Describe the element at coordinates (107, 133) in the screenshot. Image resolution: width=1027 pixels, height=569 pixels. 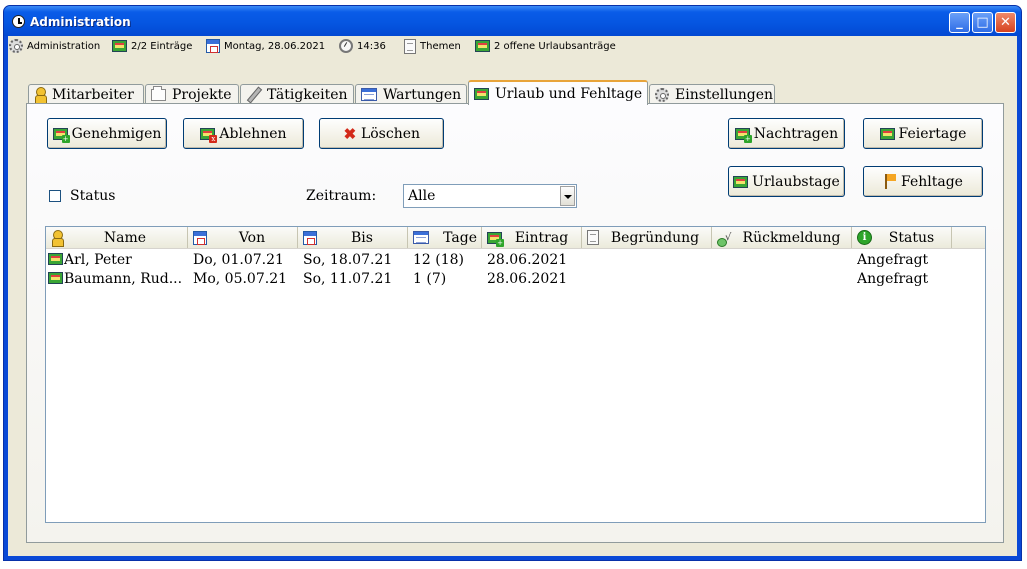
I see `approve-button: + Genehmigen` at that location.